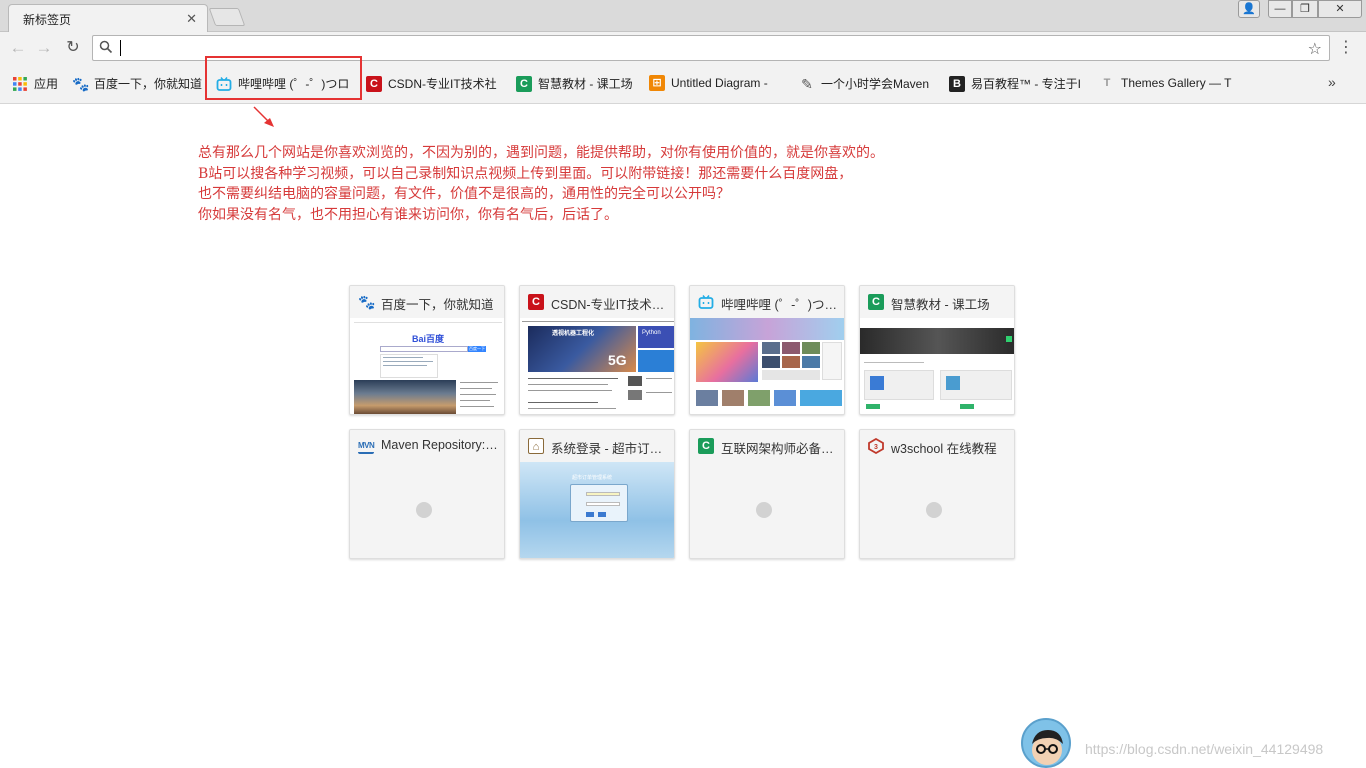 The height and width of the screenshot is (768, 1366). I want to click on bookmark-apps: 应用, so click(35, 84).